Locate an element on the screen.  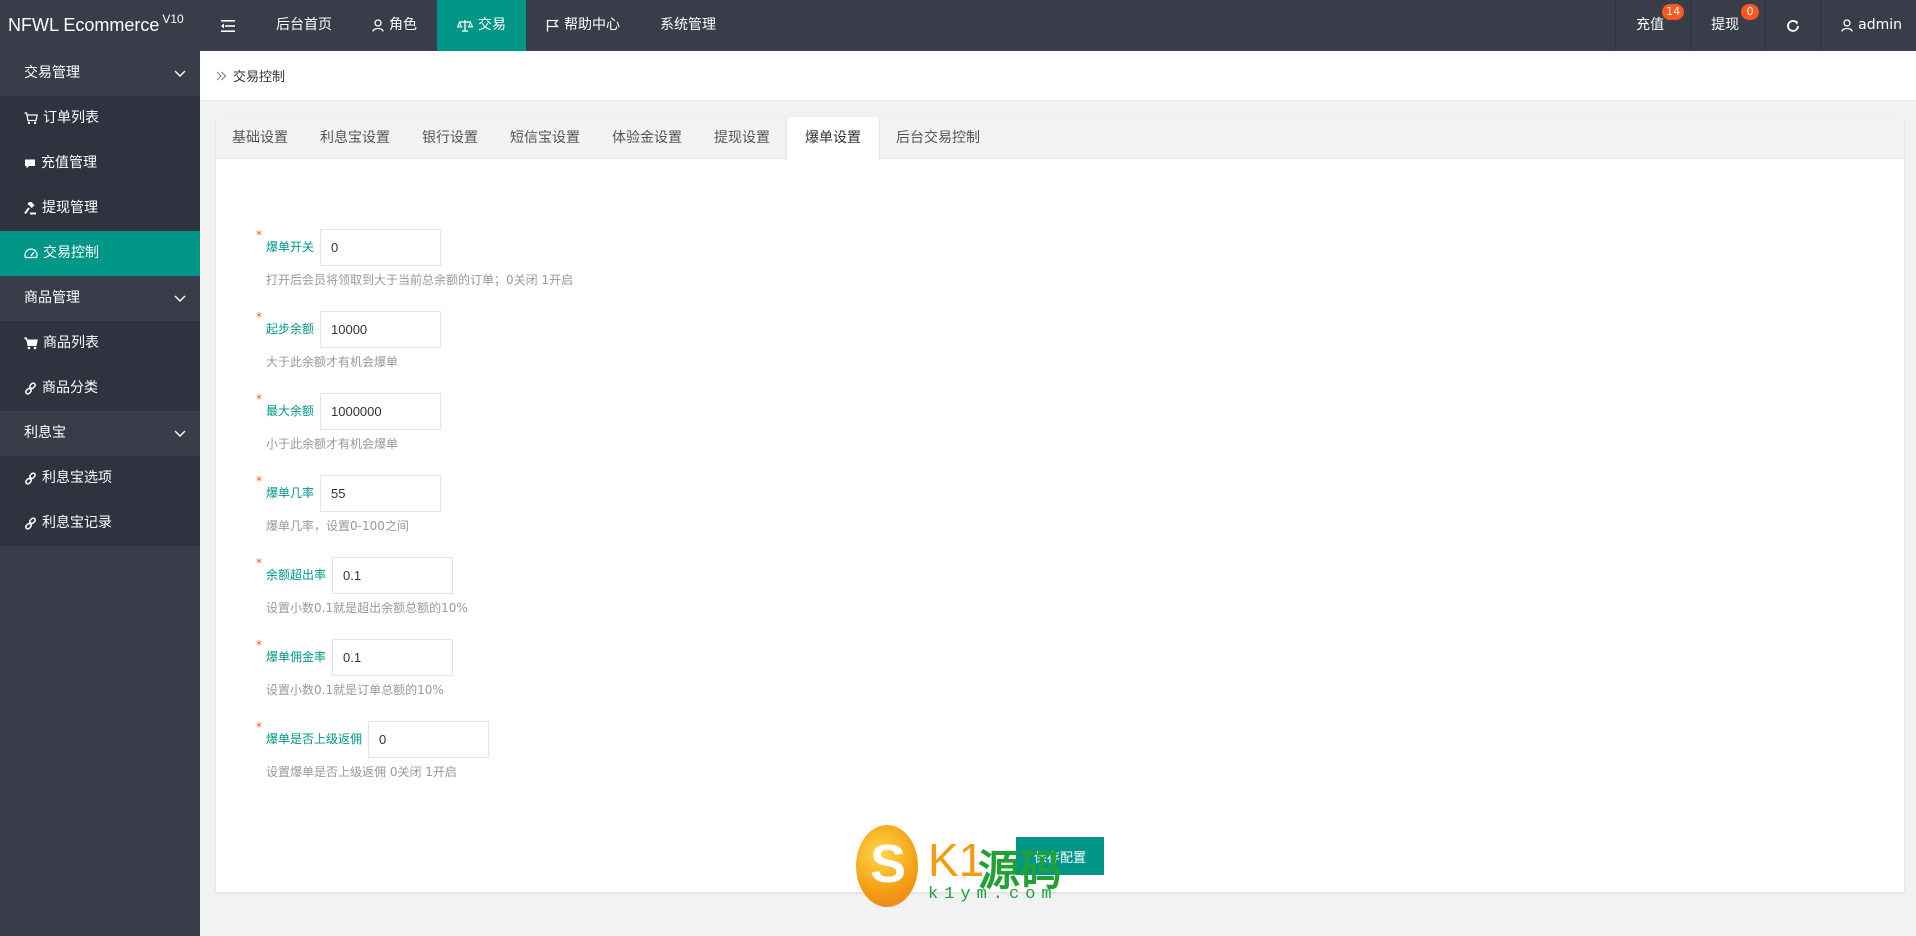
recharge-button: 充值 14 is located at coordinates (1652, 25).